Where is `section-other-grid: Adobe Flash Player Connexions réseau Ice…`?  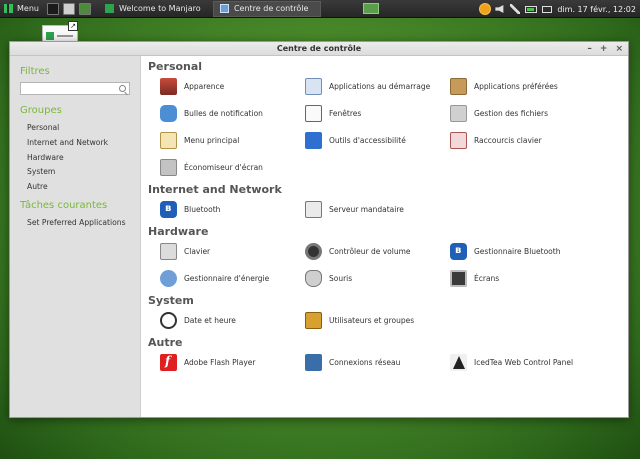 section-other-grid: Adobe Flash Player Connexions réseau Ice… is located at coordinates (394, 362).